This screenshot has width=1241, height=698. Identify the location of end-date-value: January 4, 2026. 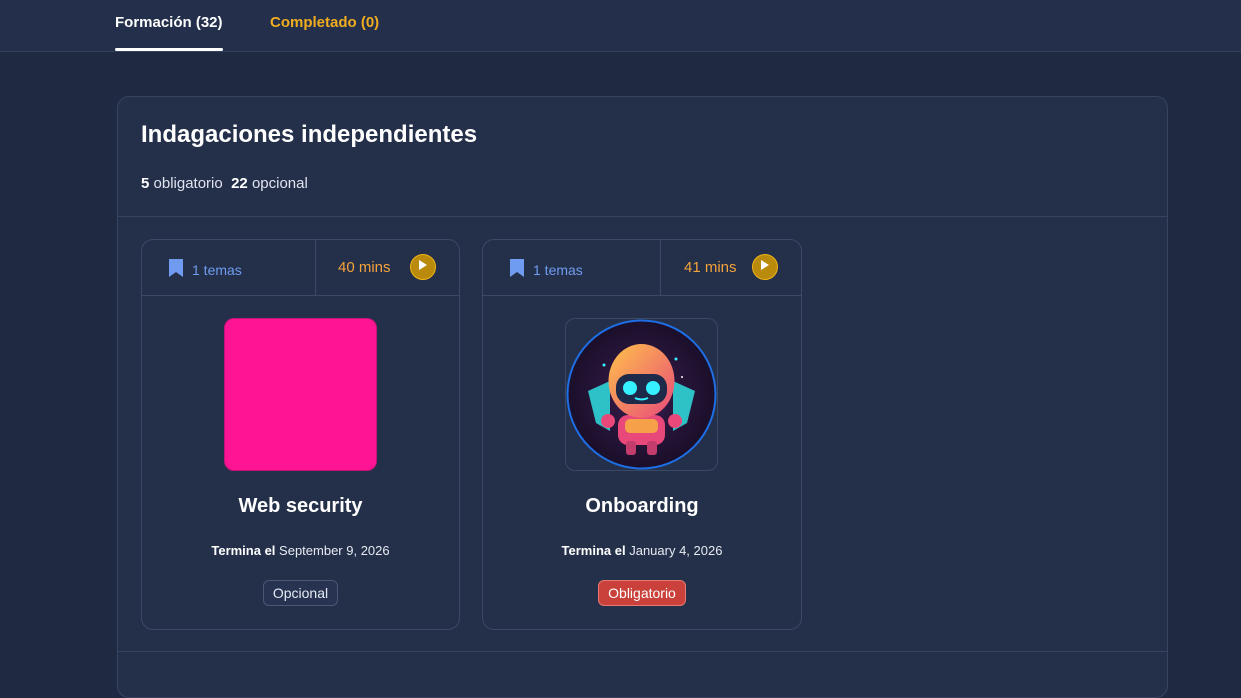
(676, 550).